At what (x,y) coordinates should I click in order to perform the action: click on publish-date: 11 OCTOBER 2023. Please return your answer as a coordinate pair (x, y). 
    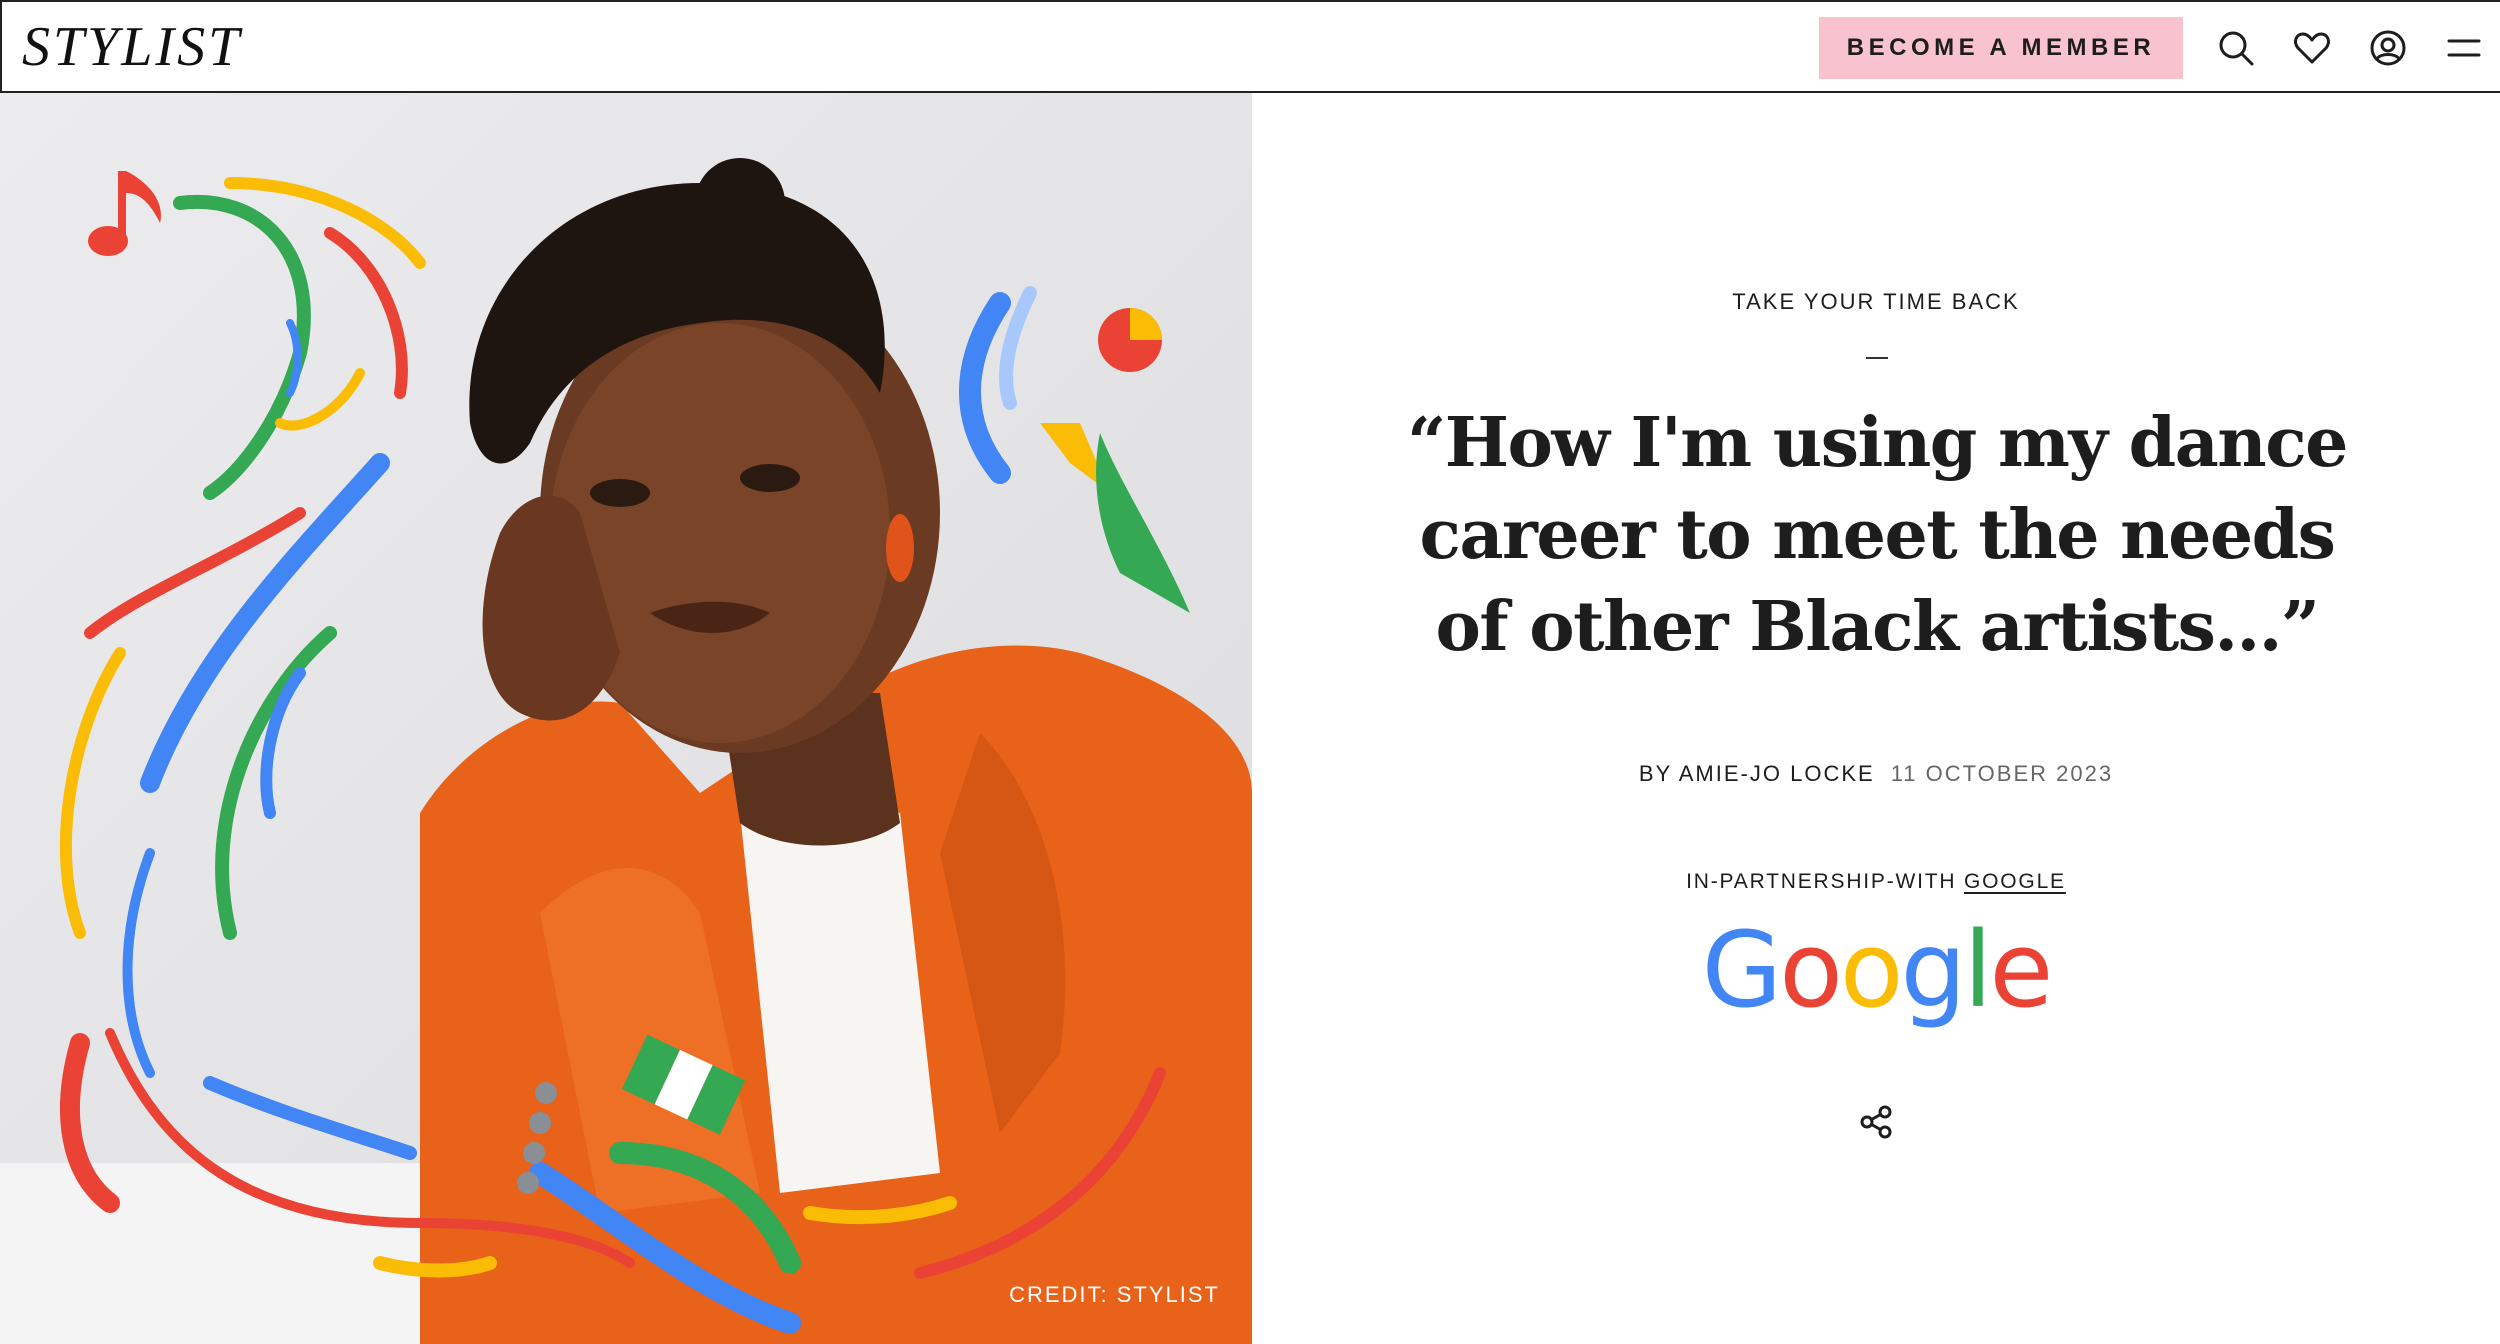
    Looking at the image, I should click on (2002, 773).